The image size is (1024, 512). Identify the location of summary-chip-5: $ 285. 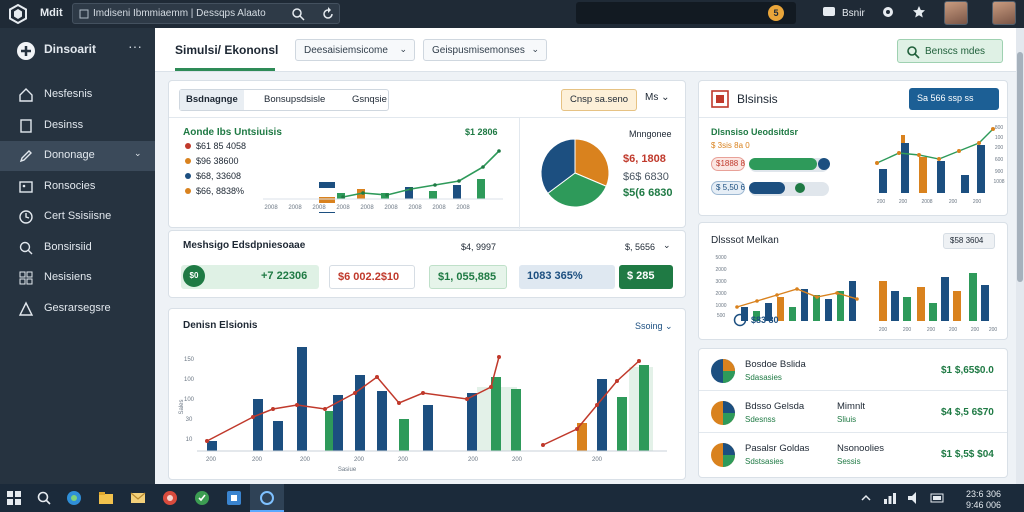
(646, 277).